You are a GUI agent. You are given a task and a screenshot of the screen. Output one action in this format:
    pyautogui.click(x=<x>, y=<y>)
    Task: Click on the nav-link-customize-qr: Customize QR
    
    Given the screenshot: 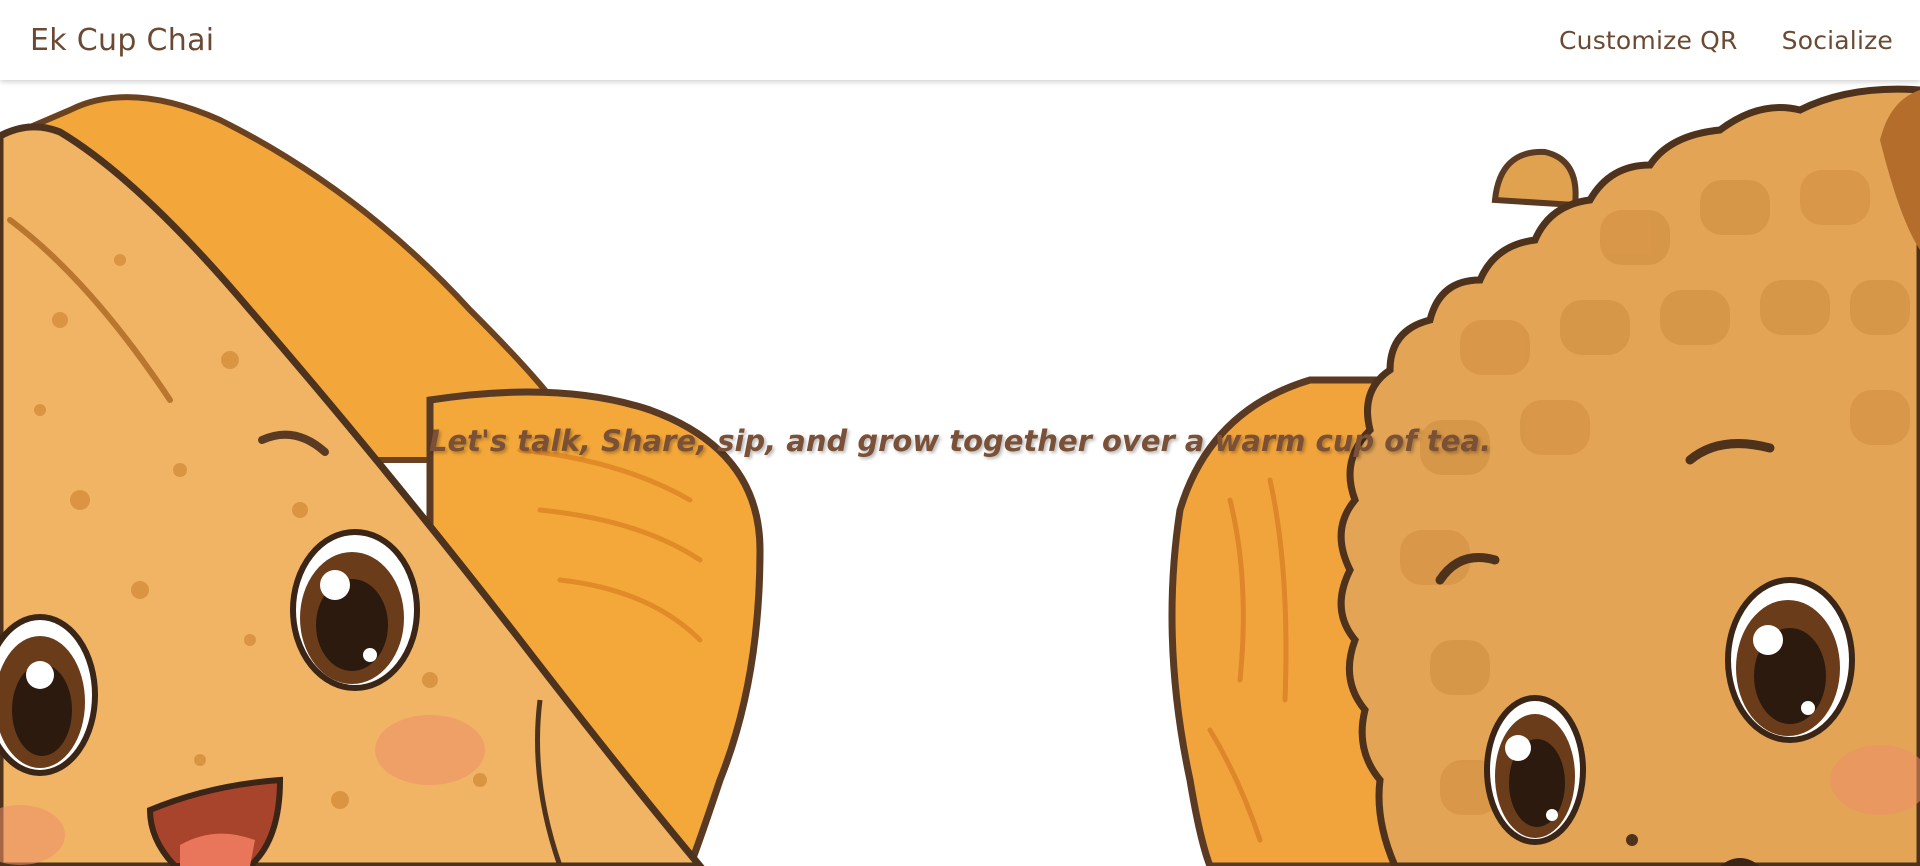 What is the action you would take?
    pyautogui.click(x=1648, y=40)
    